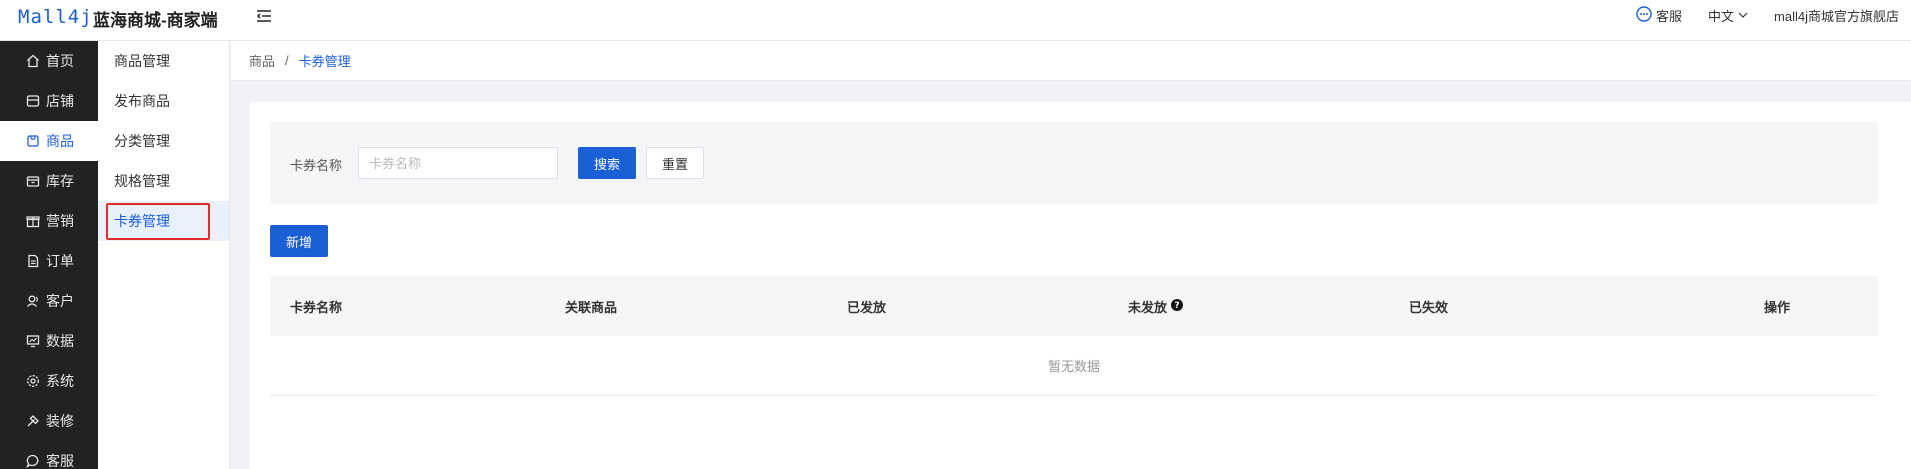  What do you see at coordinates (60, 301) in the screenshot?
I see `sidebar-item-label: 客户` at bounding box center [60, 301].